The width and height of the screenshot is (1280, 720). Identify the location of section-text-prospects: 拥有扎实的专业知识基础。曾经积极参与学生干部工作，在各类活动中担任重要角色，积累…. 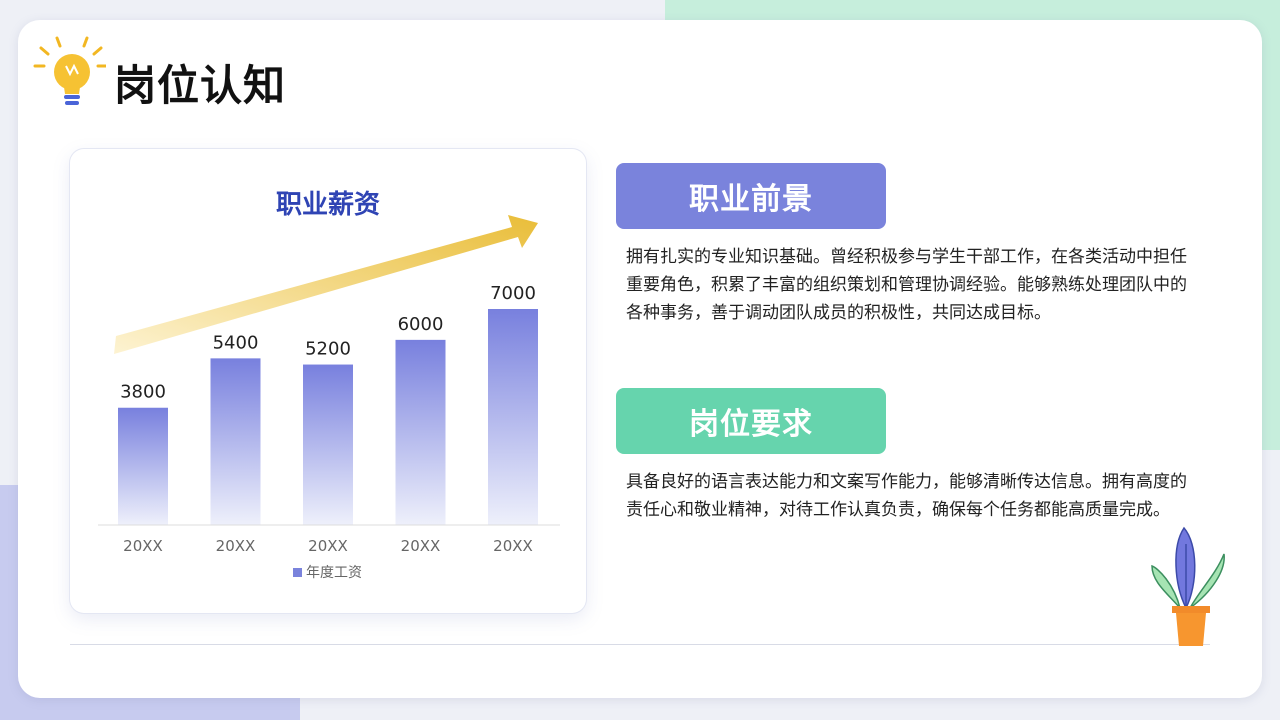
(906, 285).